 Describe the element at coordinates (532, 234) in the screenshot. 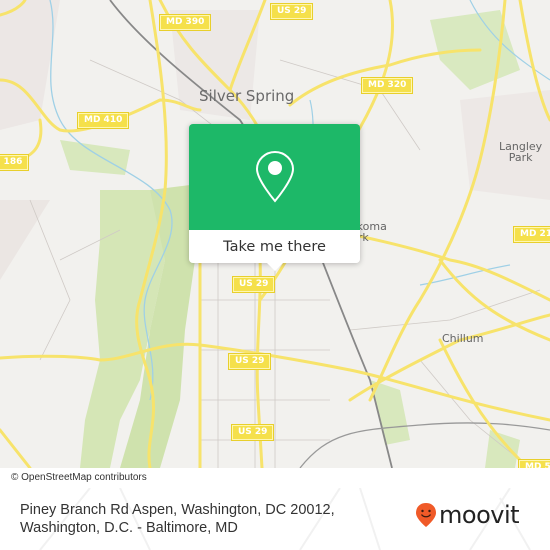

I see `road-shield-md212: MD 212` at that location.